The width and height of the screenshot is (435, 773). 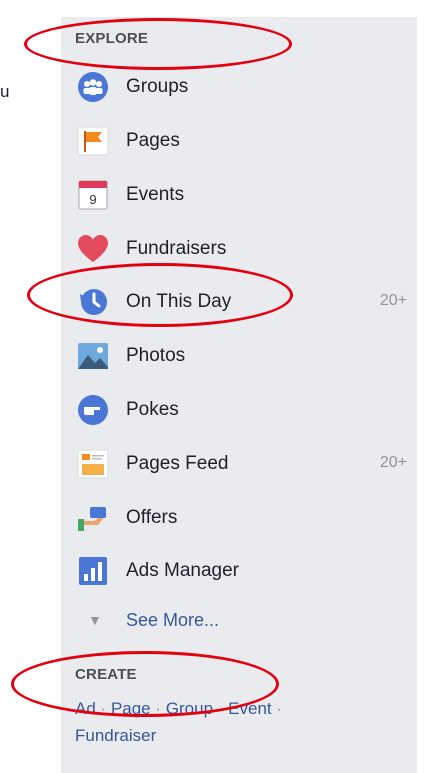 What do you see at coordinates (93, 87) in the screenshot?
I see `groups-icon` at bounding box center [93, 87].